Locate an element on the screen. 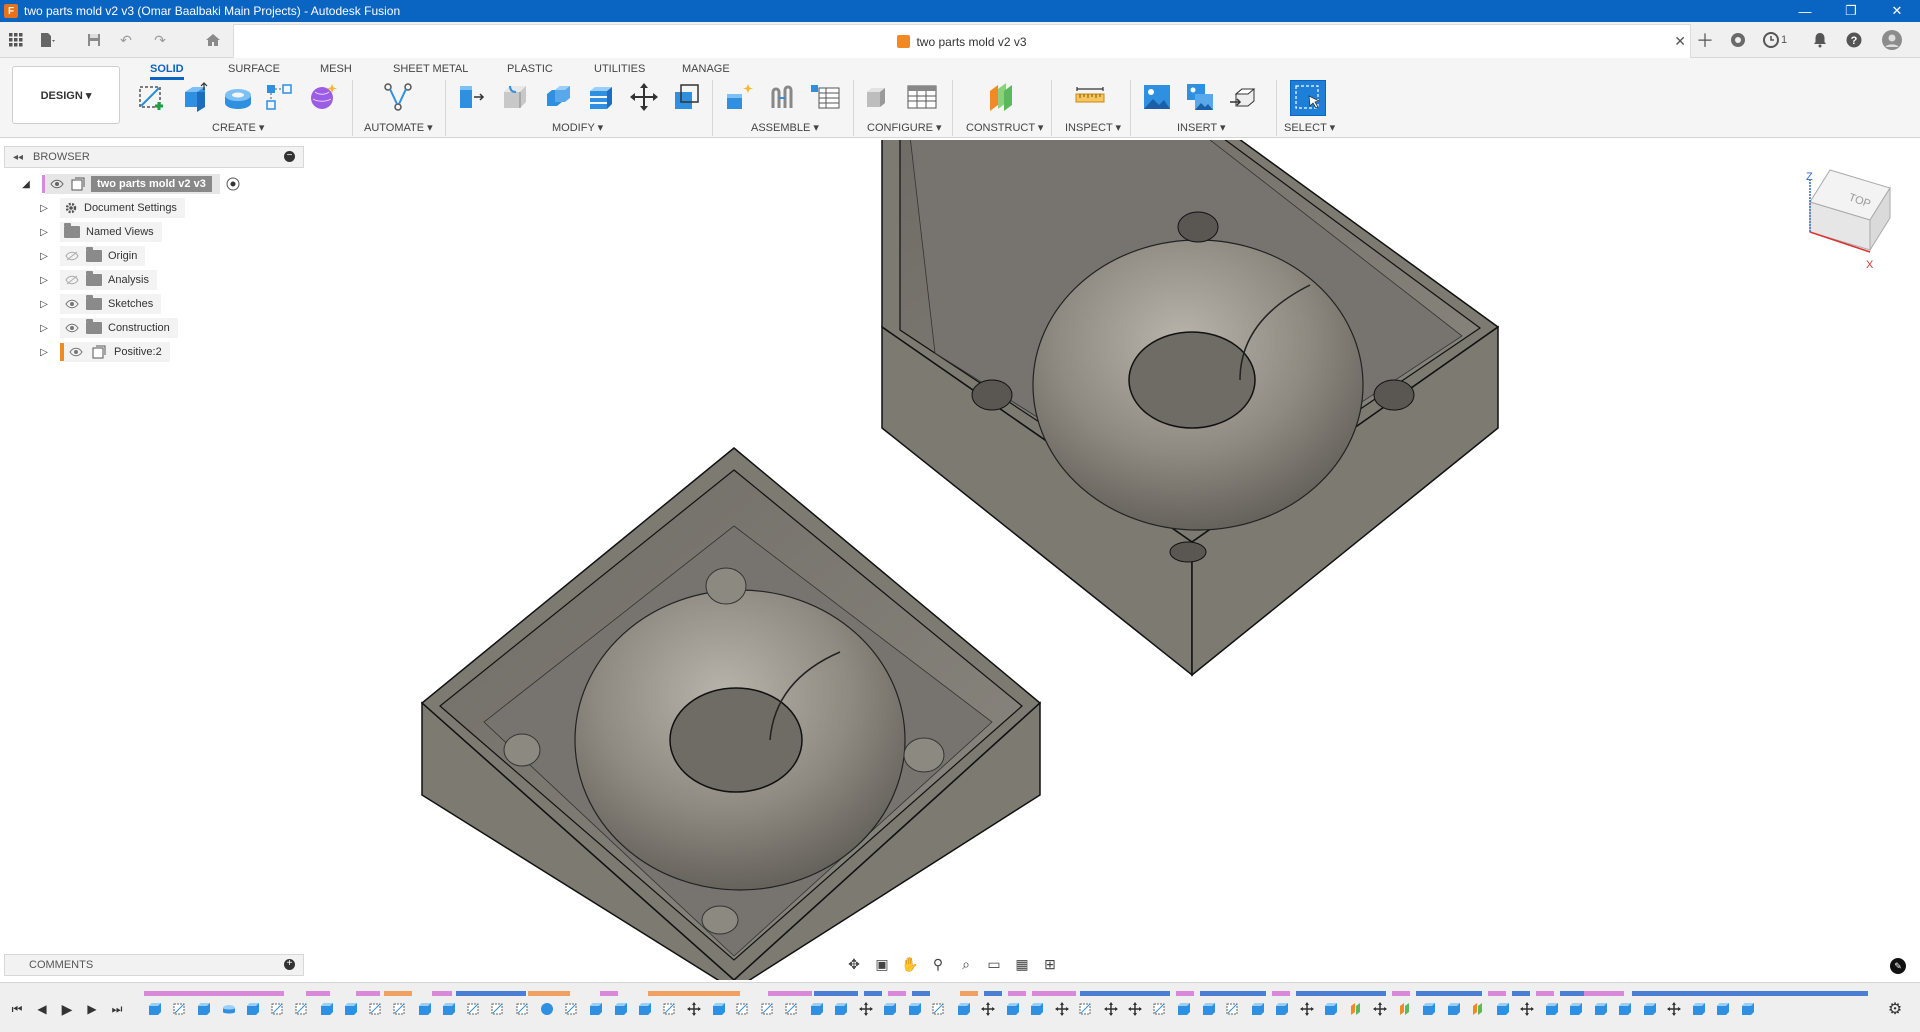  new-component-icon is located at coordinates (739, 97).